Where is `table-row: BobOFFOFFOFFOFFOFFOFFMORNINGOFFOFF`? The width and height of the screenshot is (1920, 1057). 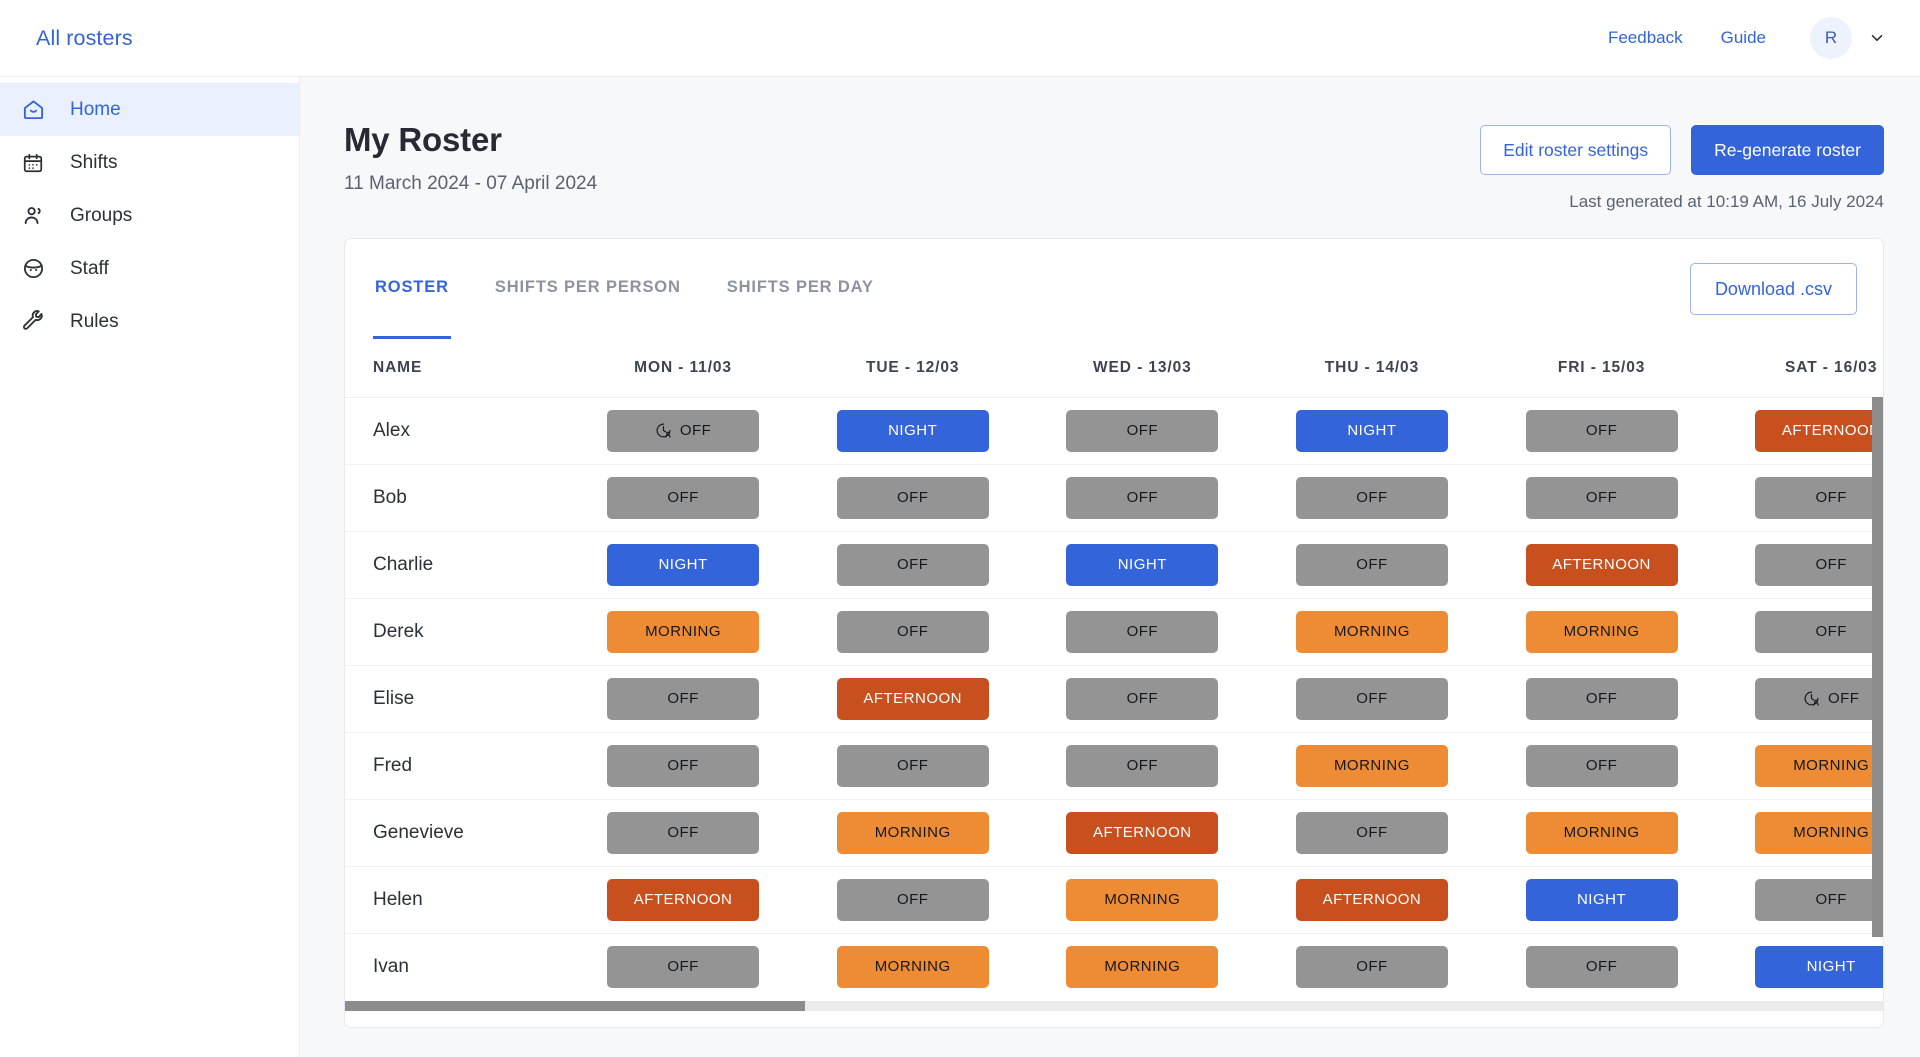 table-row: BobOFFOFFOFFOFFOFFOFFMORNINGOFFOFF is located at coordinates (1114, 498).